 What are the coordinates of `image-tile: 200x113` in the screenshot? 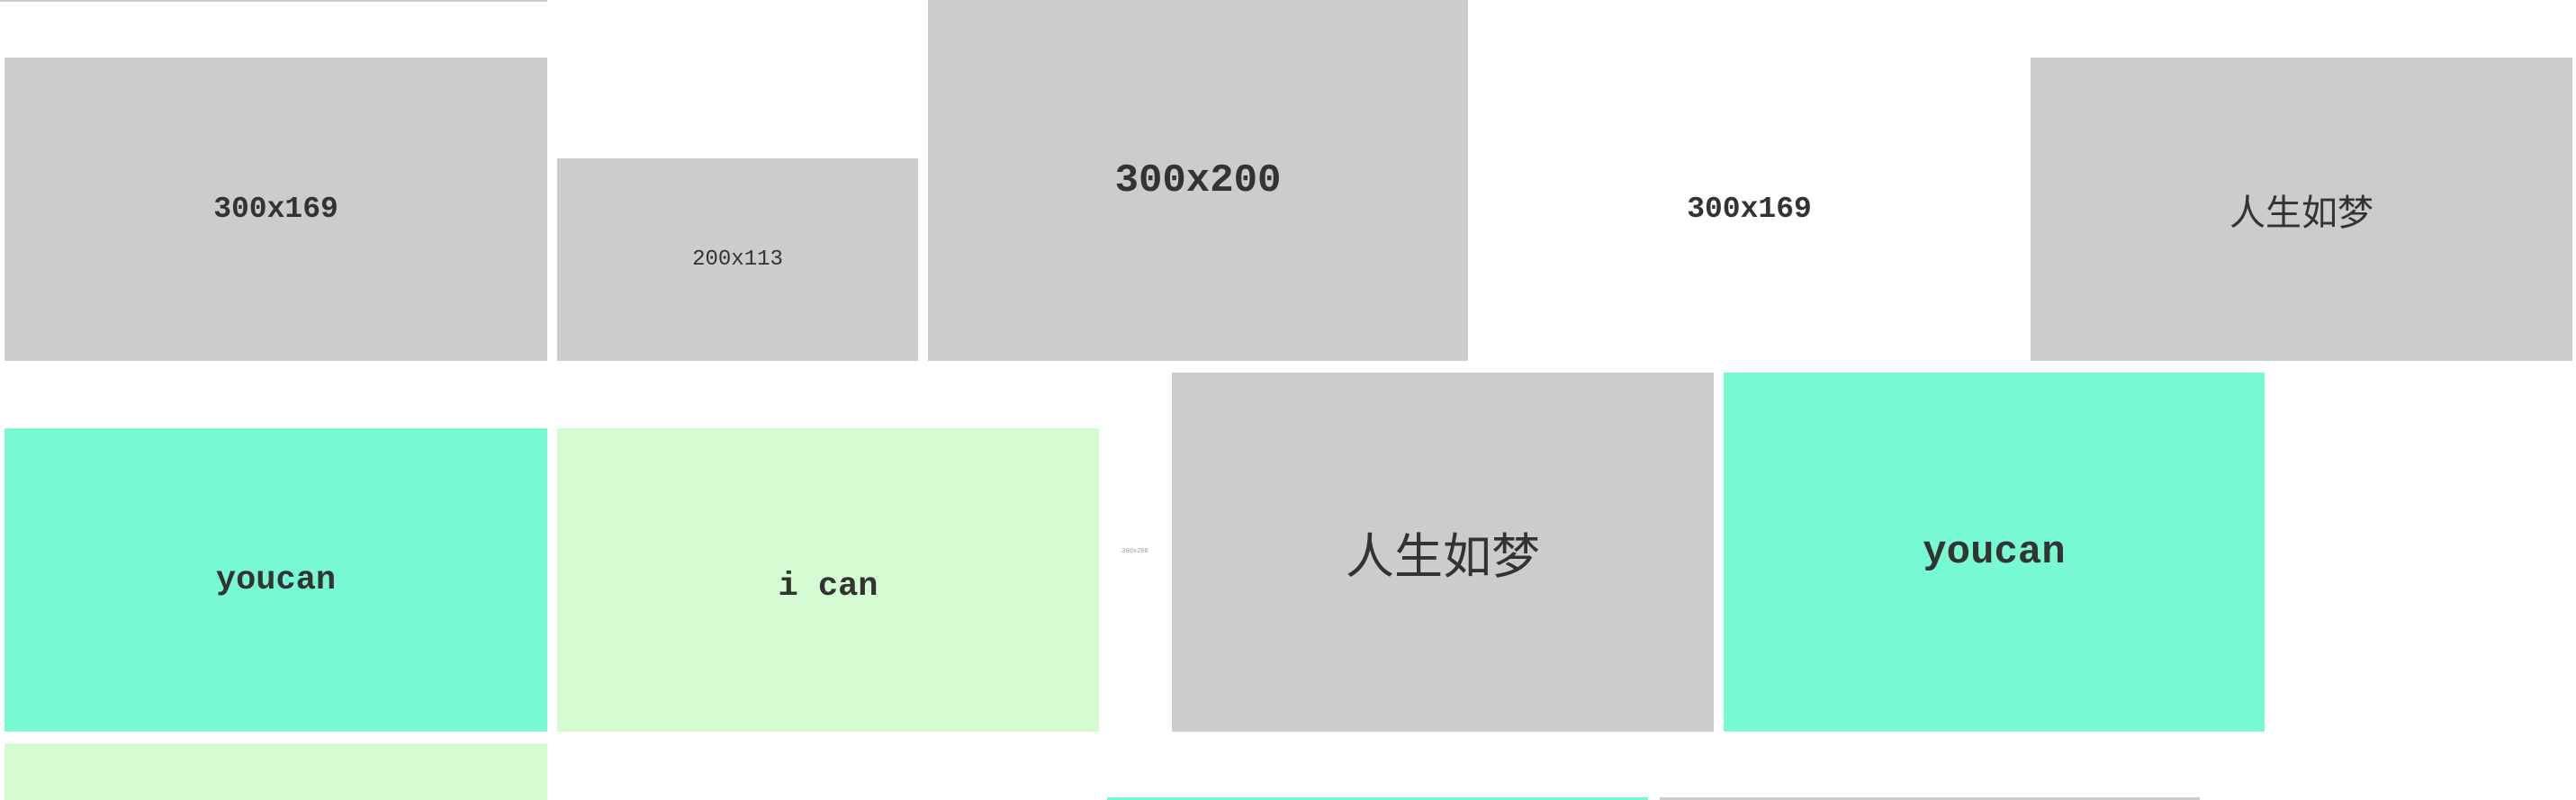 It's located at (737, 259).